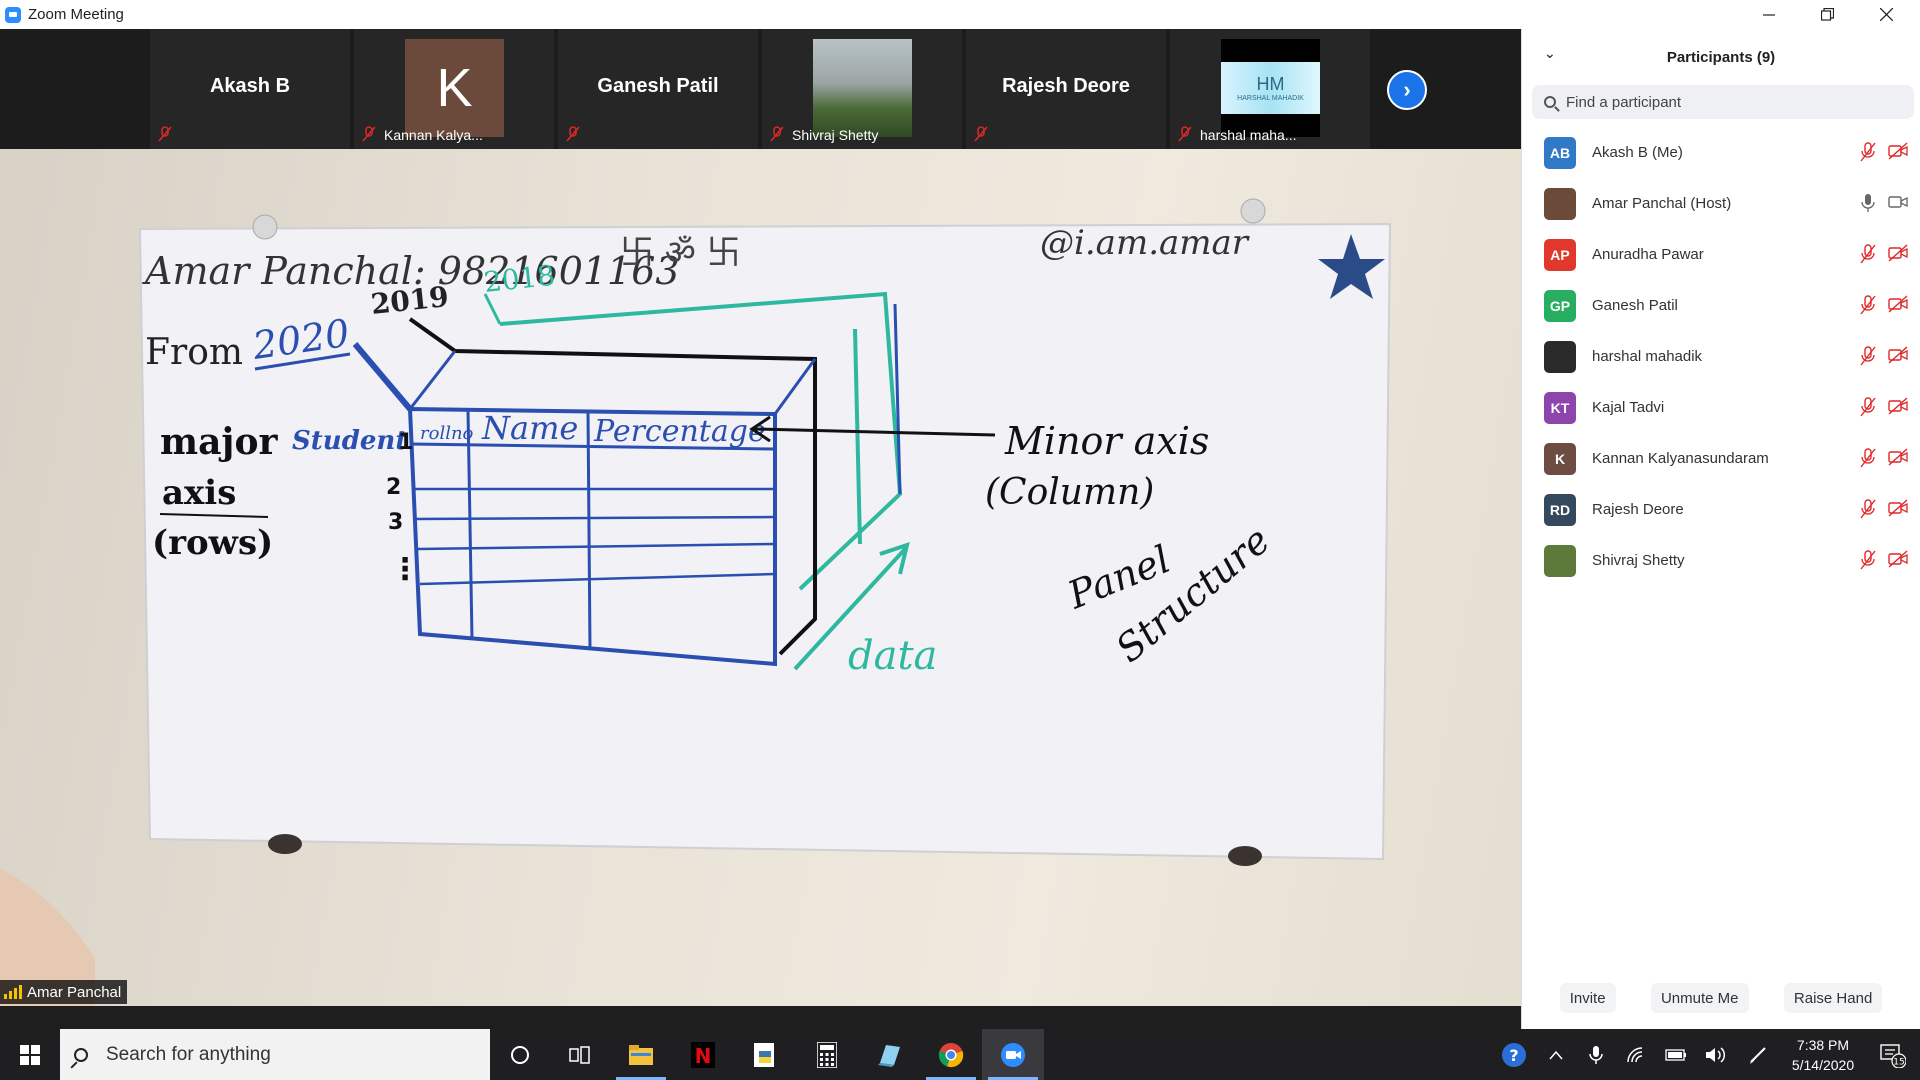  What do you see at coordinates (1721, 203) in the screenshot?
I see `participant-row: Amar Panchal (Host)` at bounding box center [1721, 203].